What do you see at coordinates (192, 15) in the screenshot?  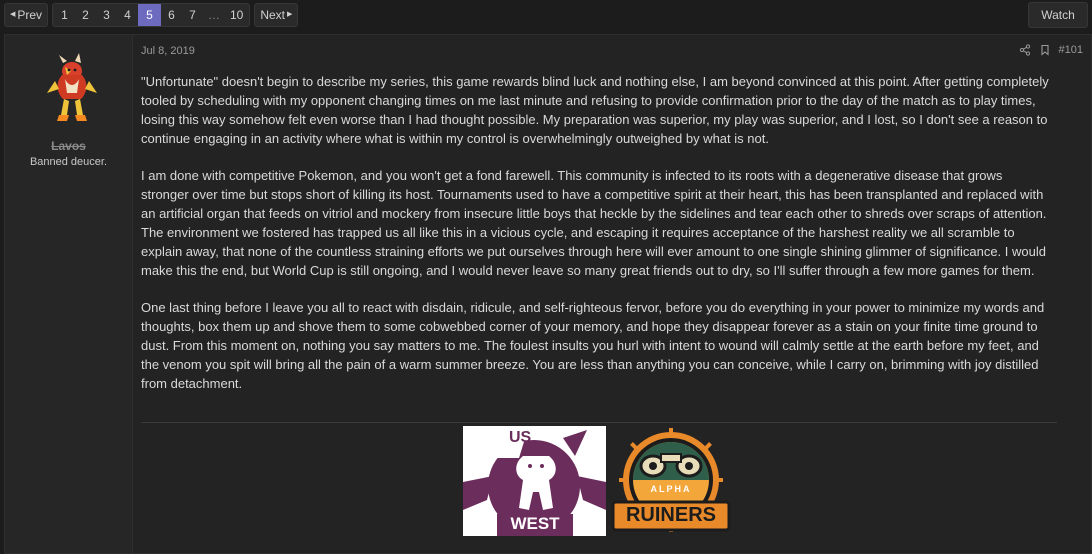 I see `page-link-7: 7` at bounding box center [192, 15].